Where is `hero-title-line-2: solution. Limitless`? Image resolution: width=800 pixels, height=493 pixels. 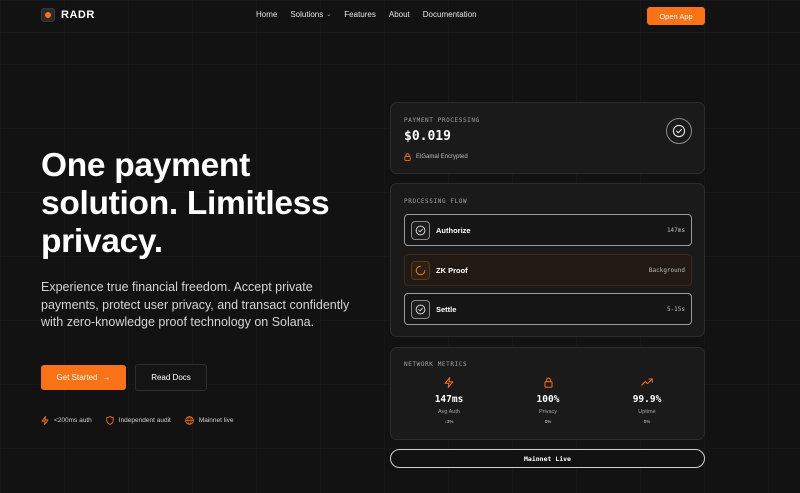 hero-title-line-2: solution. Limitless is located at coordinates (185, 203).